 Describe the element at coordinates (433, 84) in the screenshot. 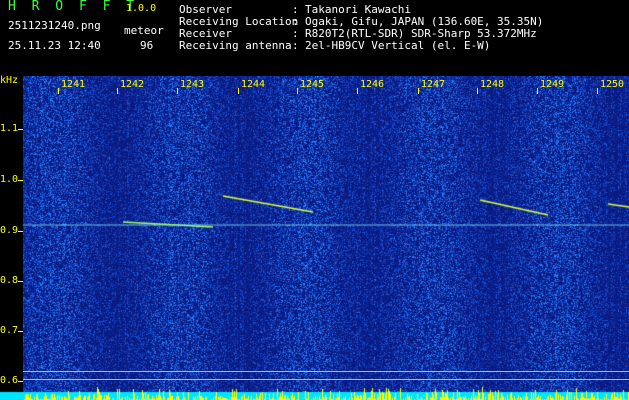

I see `x-tick-label: 1247` at that location.